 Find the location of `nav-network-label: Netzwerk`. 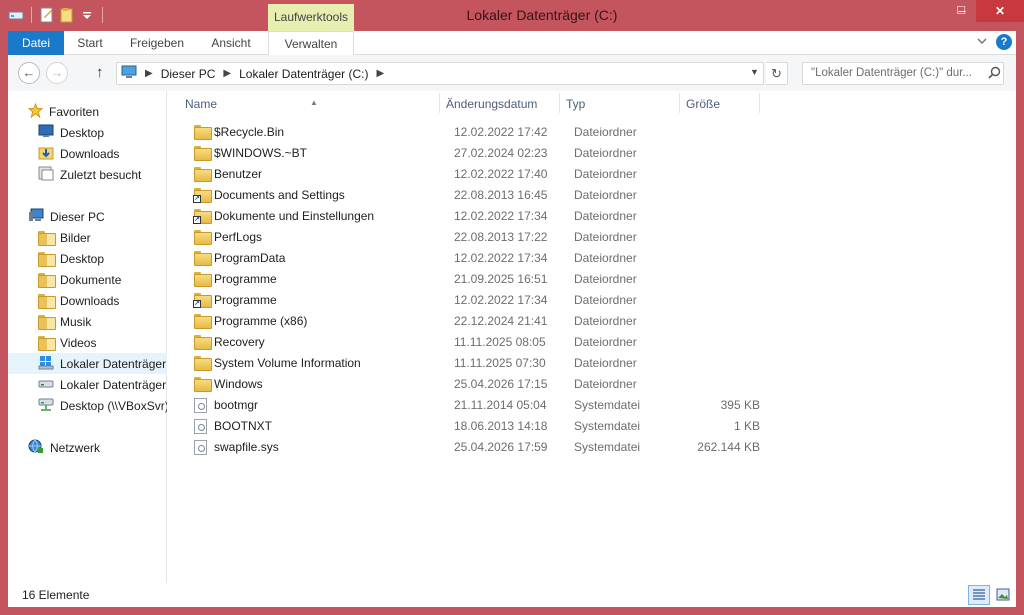

nav-network-label: Netzwerk is located at coordinates (75, 447).